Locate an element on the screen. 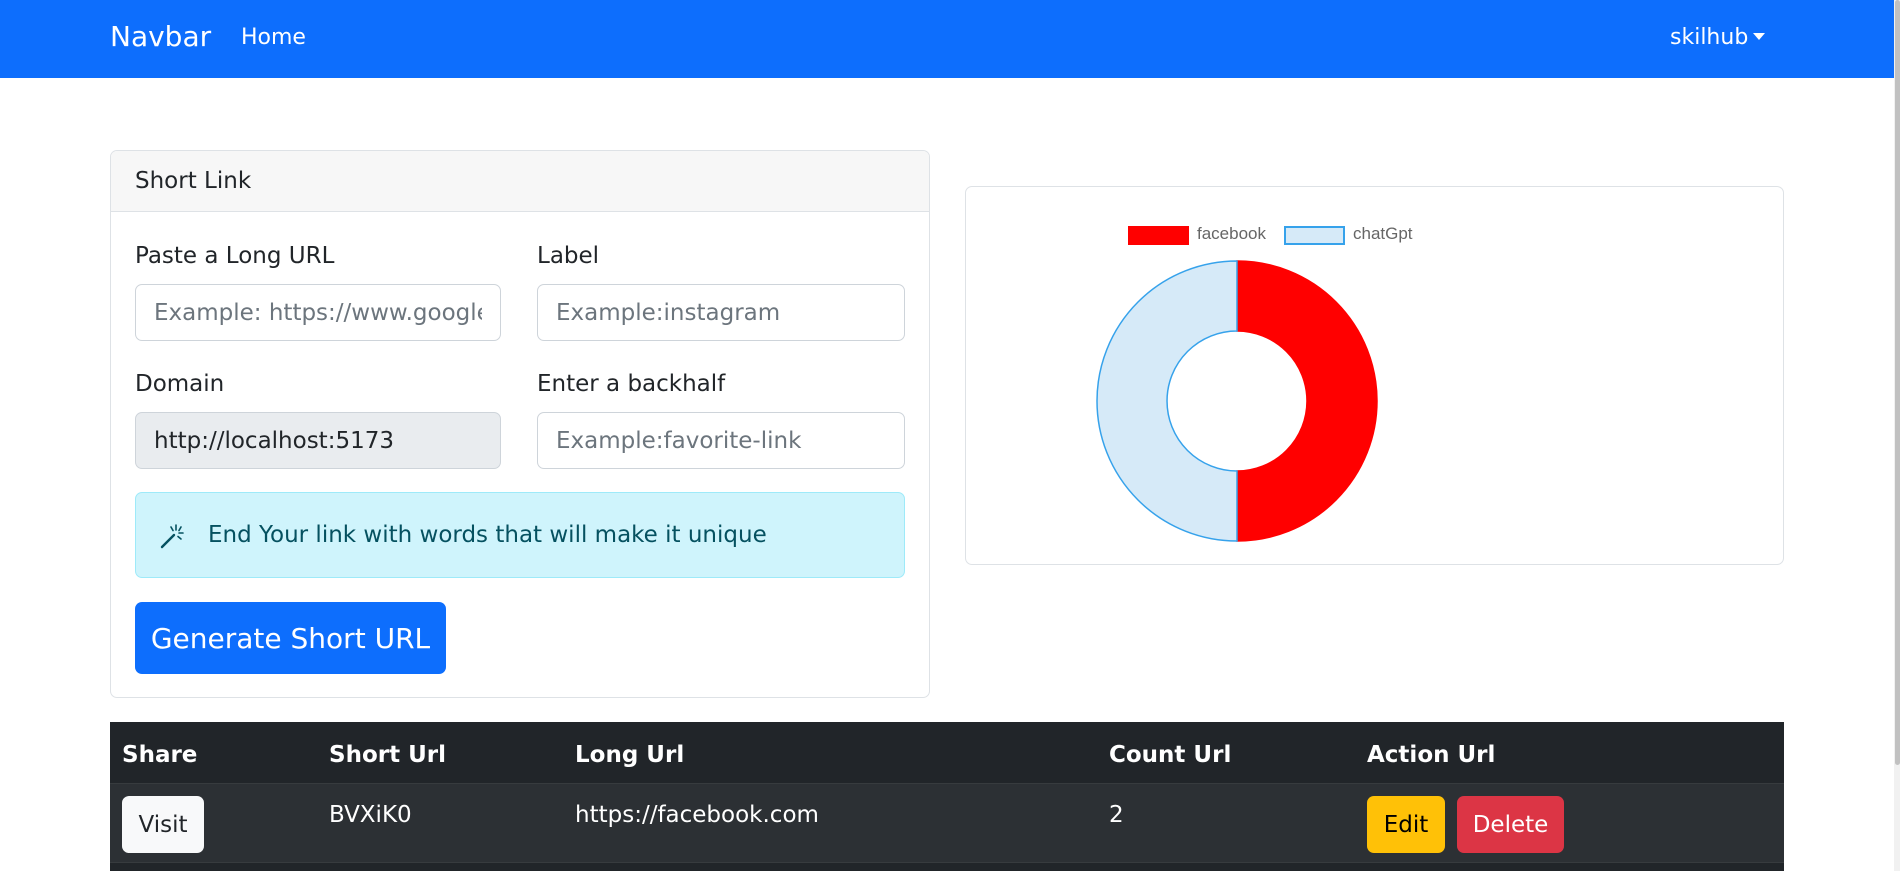 The width and height of the screenshot is (1900, 871). navbar: Navbar Home skilhub is located at coordinates (947, 39).